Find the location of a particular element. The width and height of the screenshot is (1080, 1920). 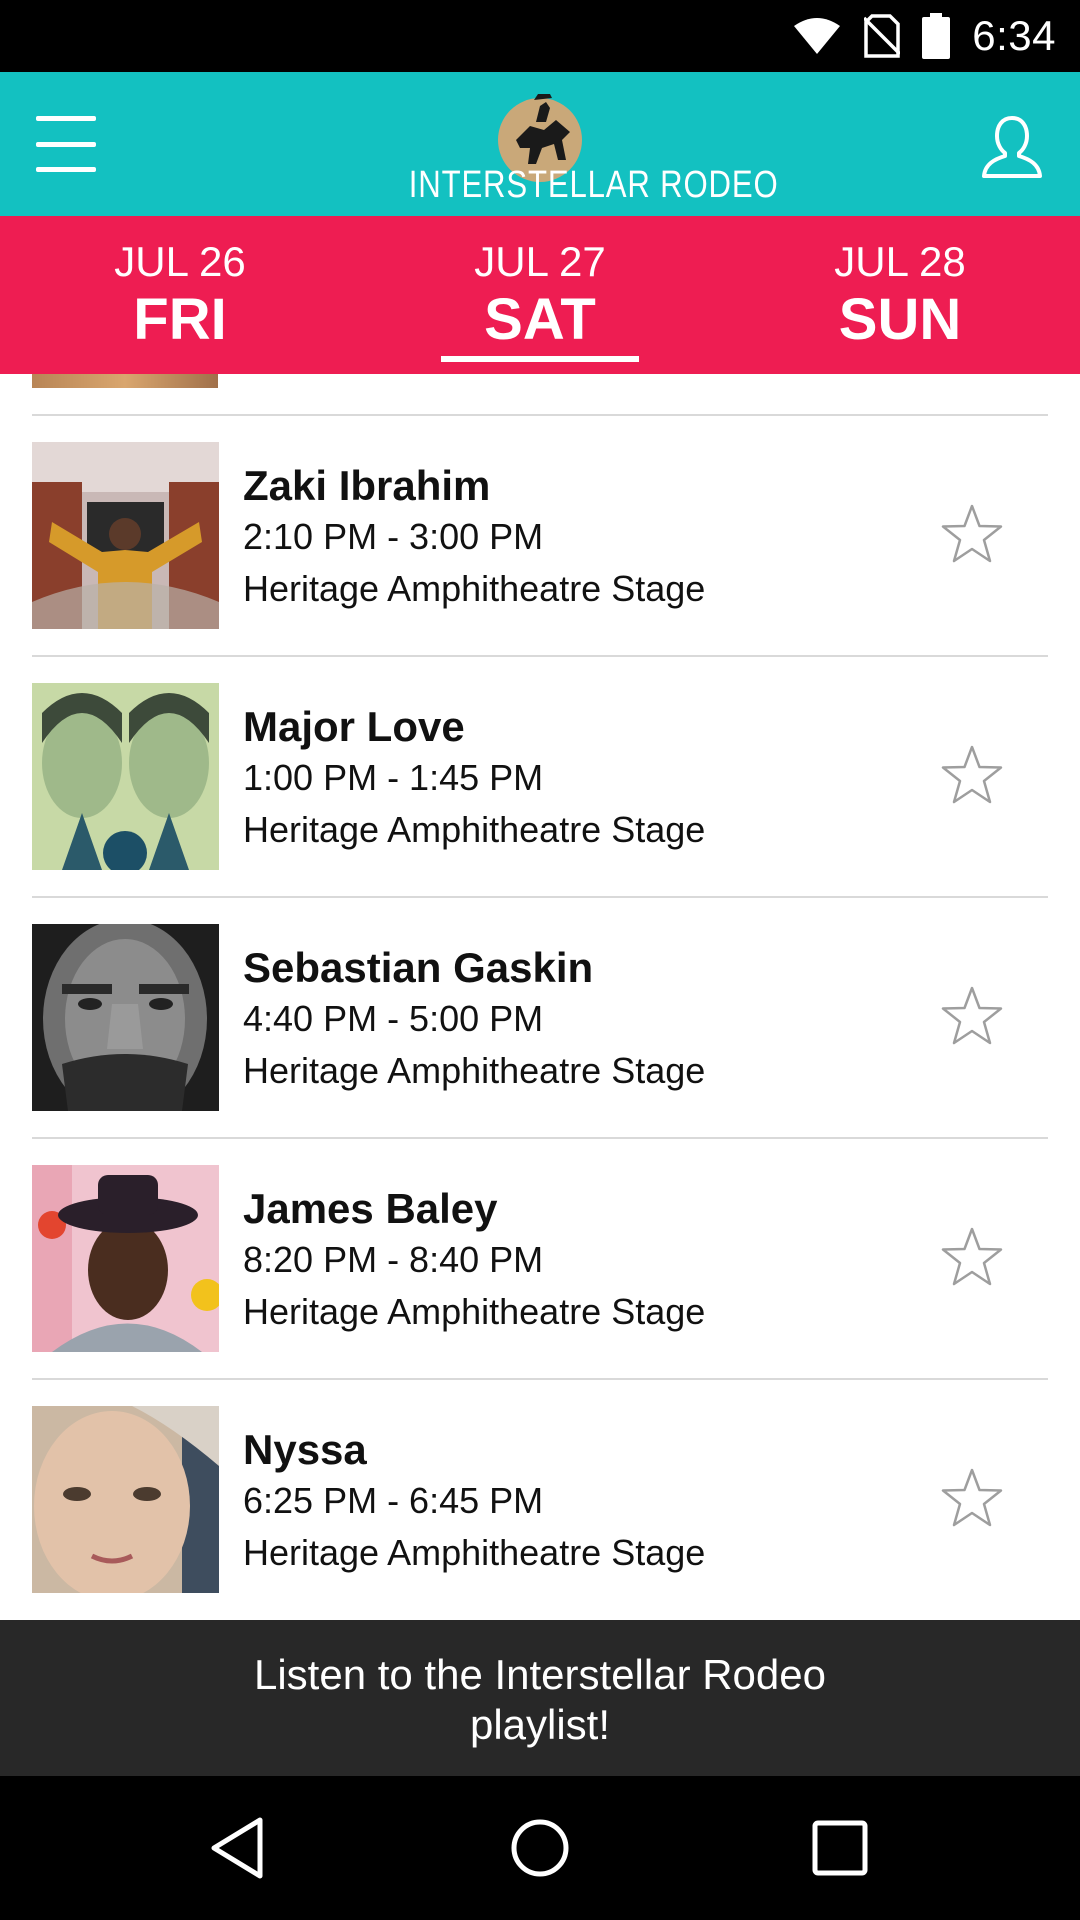

day-tabs: JUL 26 FRI JUL 27 SAT JUL 28 SUN is located at coordinates (540, 295).